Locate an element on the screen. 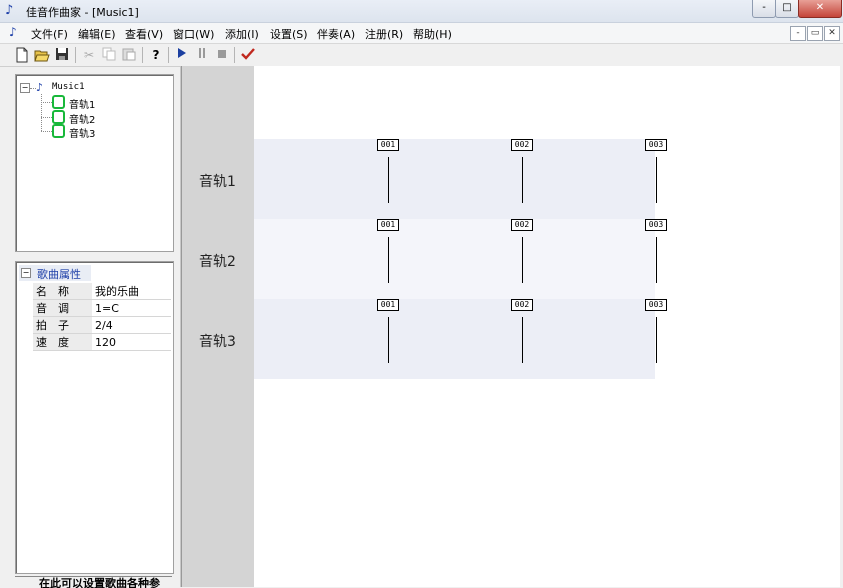  property-value: 120 is located at coordinates (131, 342).